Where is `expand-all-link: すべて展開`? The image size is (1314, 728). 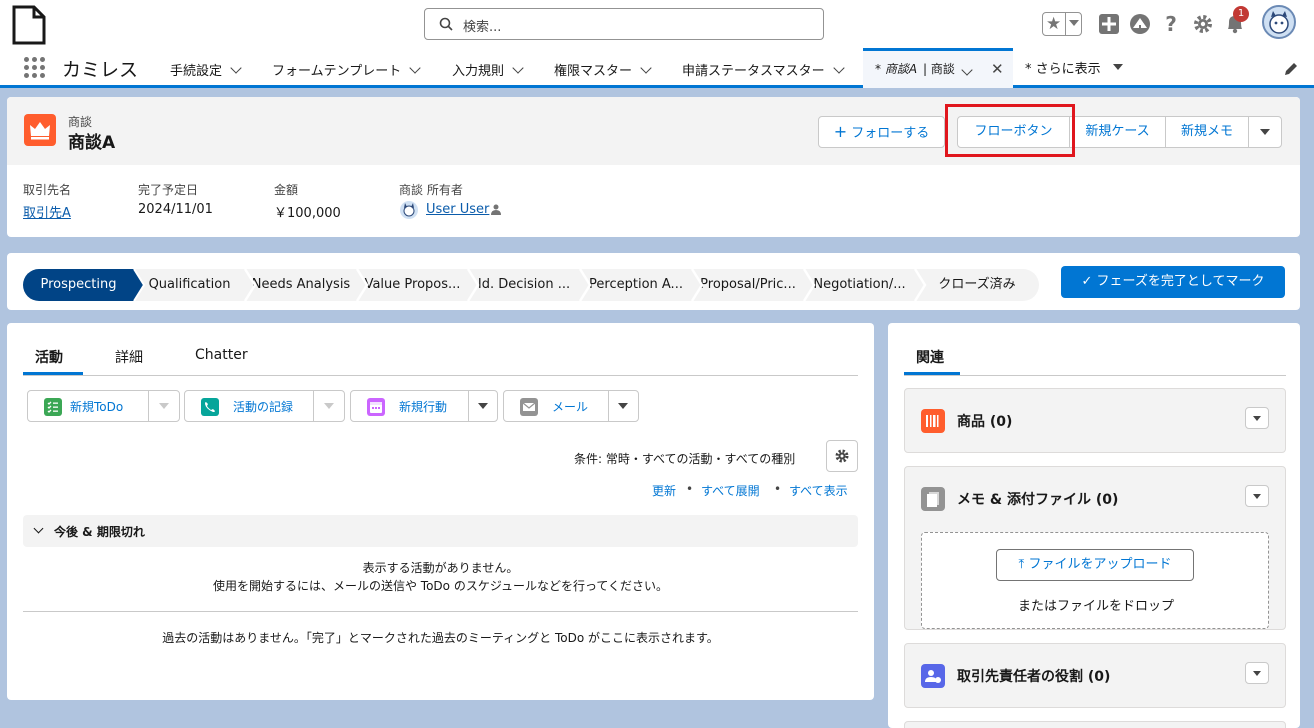 expand-all-link: すべて展開 is located at coordinates (730, 490).